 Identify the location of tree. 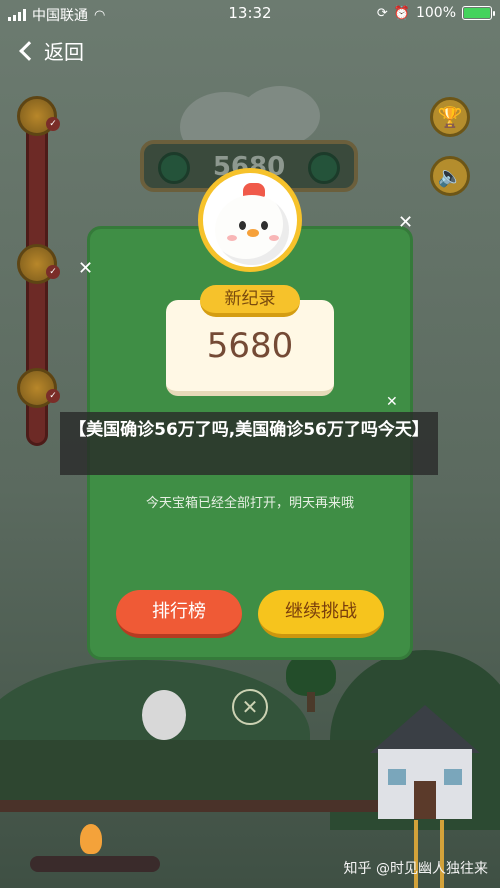
(311, 682).